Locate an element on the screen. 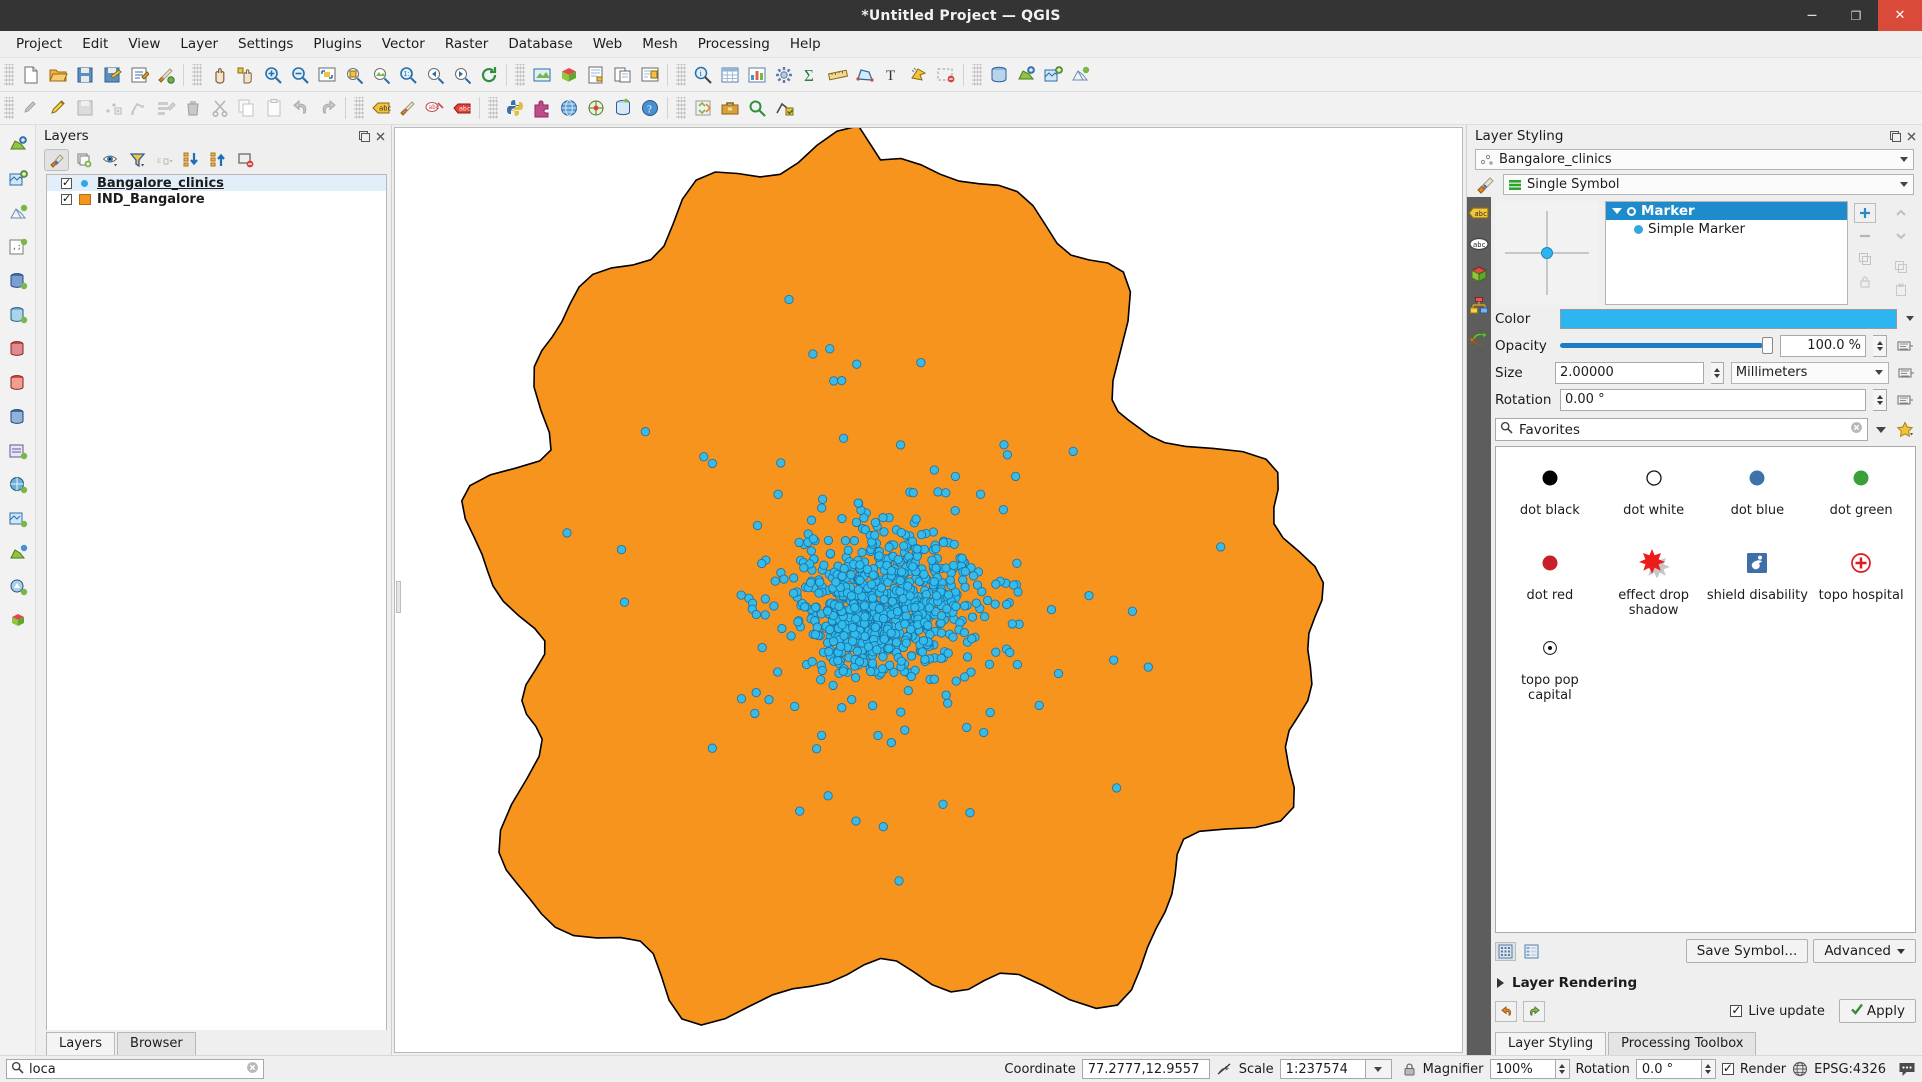 The width and height of the screenshot is (1922, 1082). new-print-layout-icon is located at coordinates (595, 74).